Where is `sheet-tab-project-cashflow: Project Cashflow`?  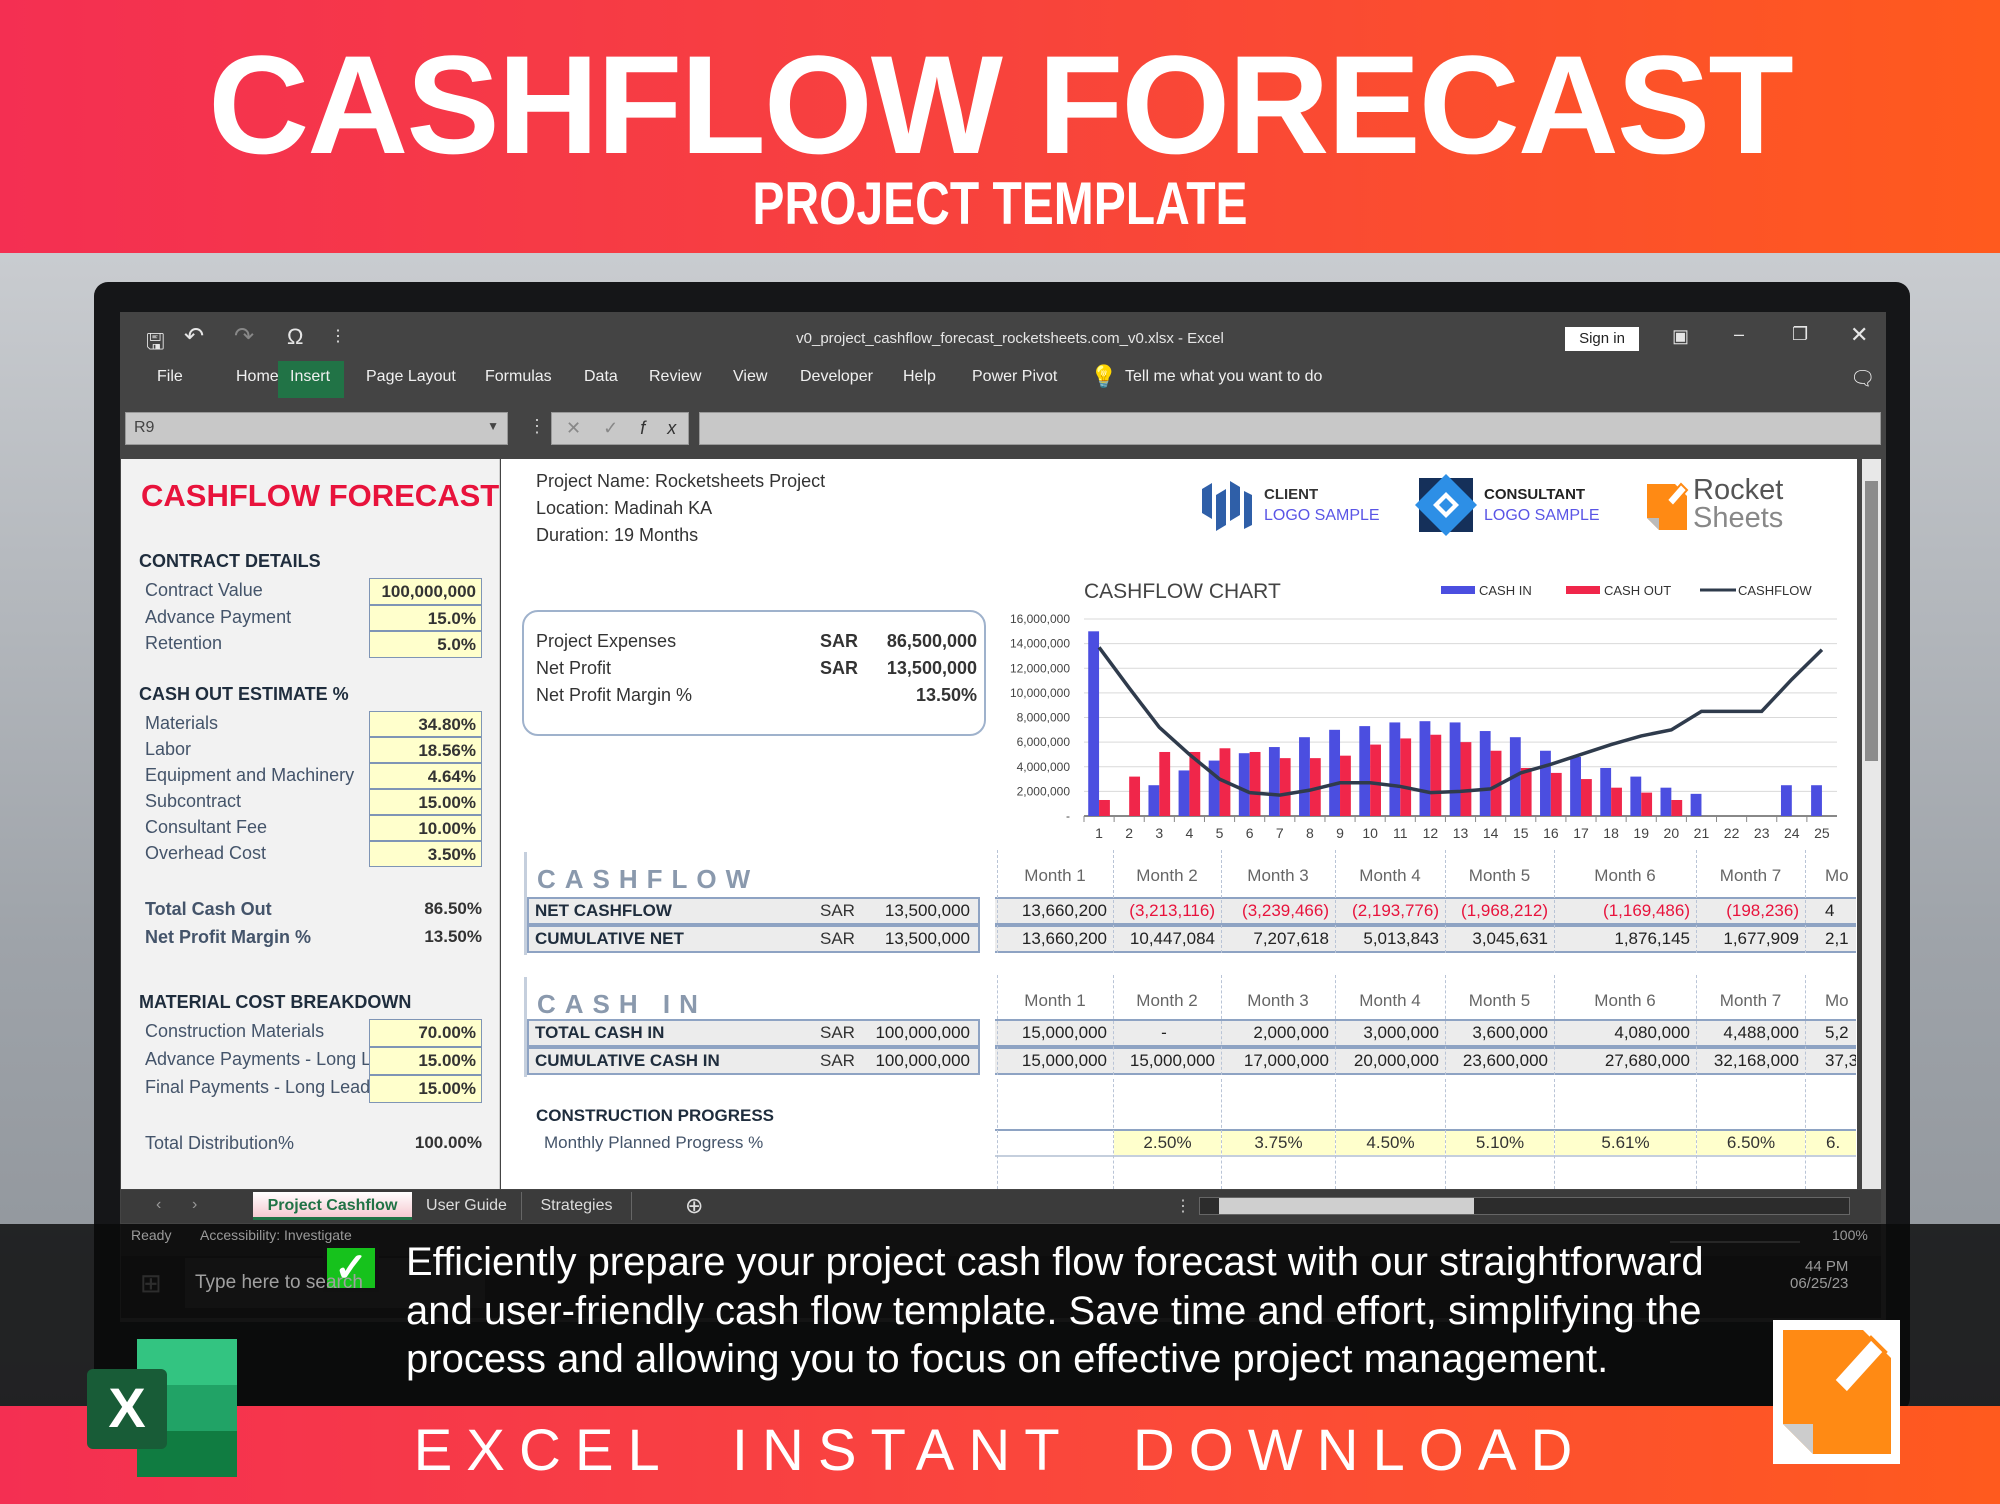 sheet-tab-project-cashflow: Project Cashflow is located at coordinates (332, 1206).